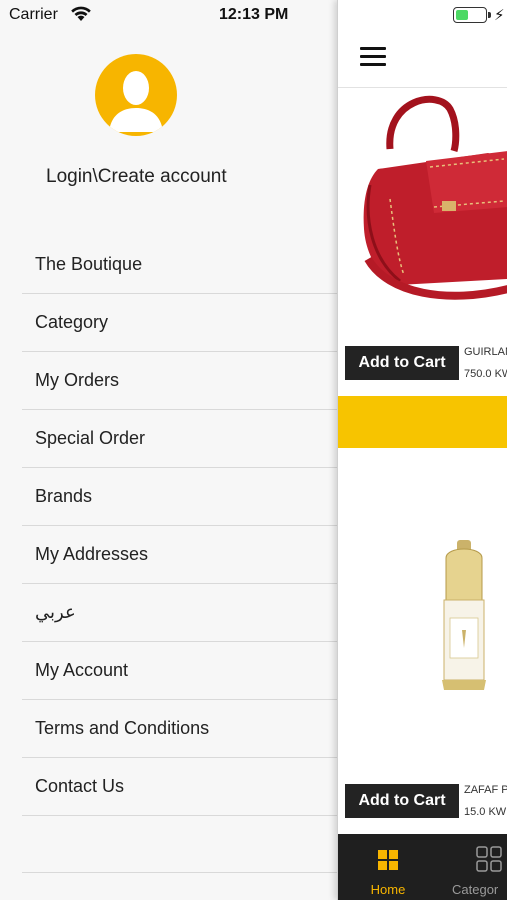  What do you see at coordinates (136, 177) in the screenshot?
I see `login-create-account-link: Login\Create account` at bounding box center [136, 177].